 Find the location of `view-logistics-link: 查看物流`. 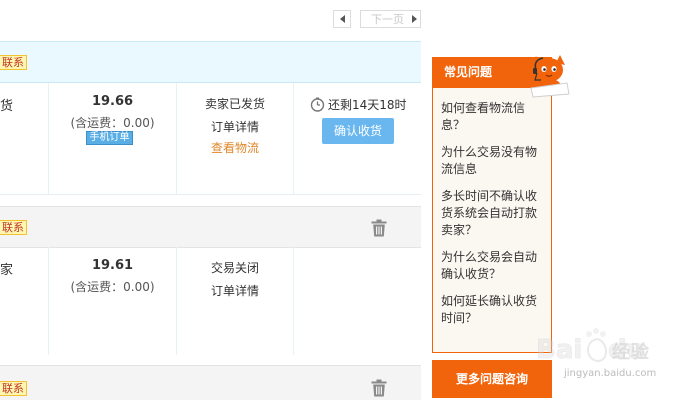

view-logistics-link: 查看物流 is located at coordinates (235, 147).